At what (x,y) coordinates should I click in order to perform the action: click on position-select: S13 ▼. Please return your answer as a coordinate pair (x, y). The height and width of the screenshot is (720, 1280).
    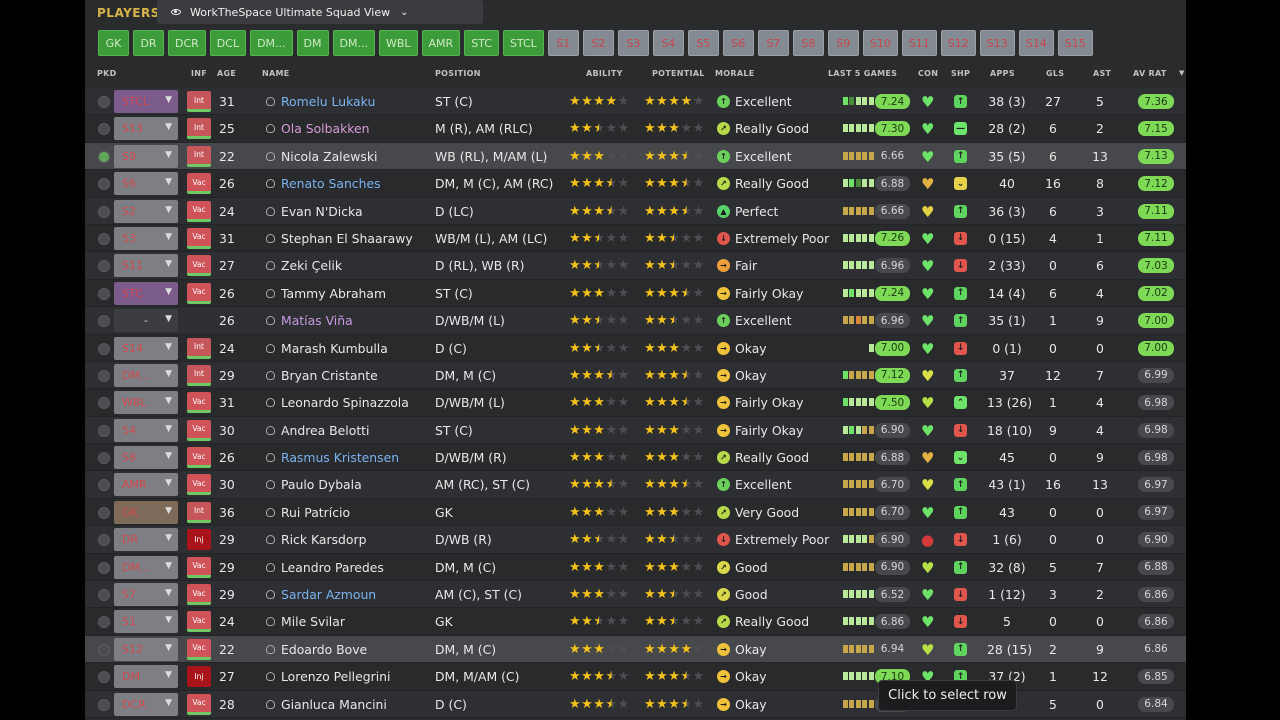
    Looking at the image, I should click on (146, 129).